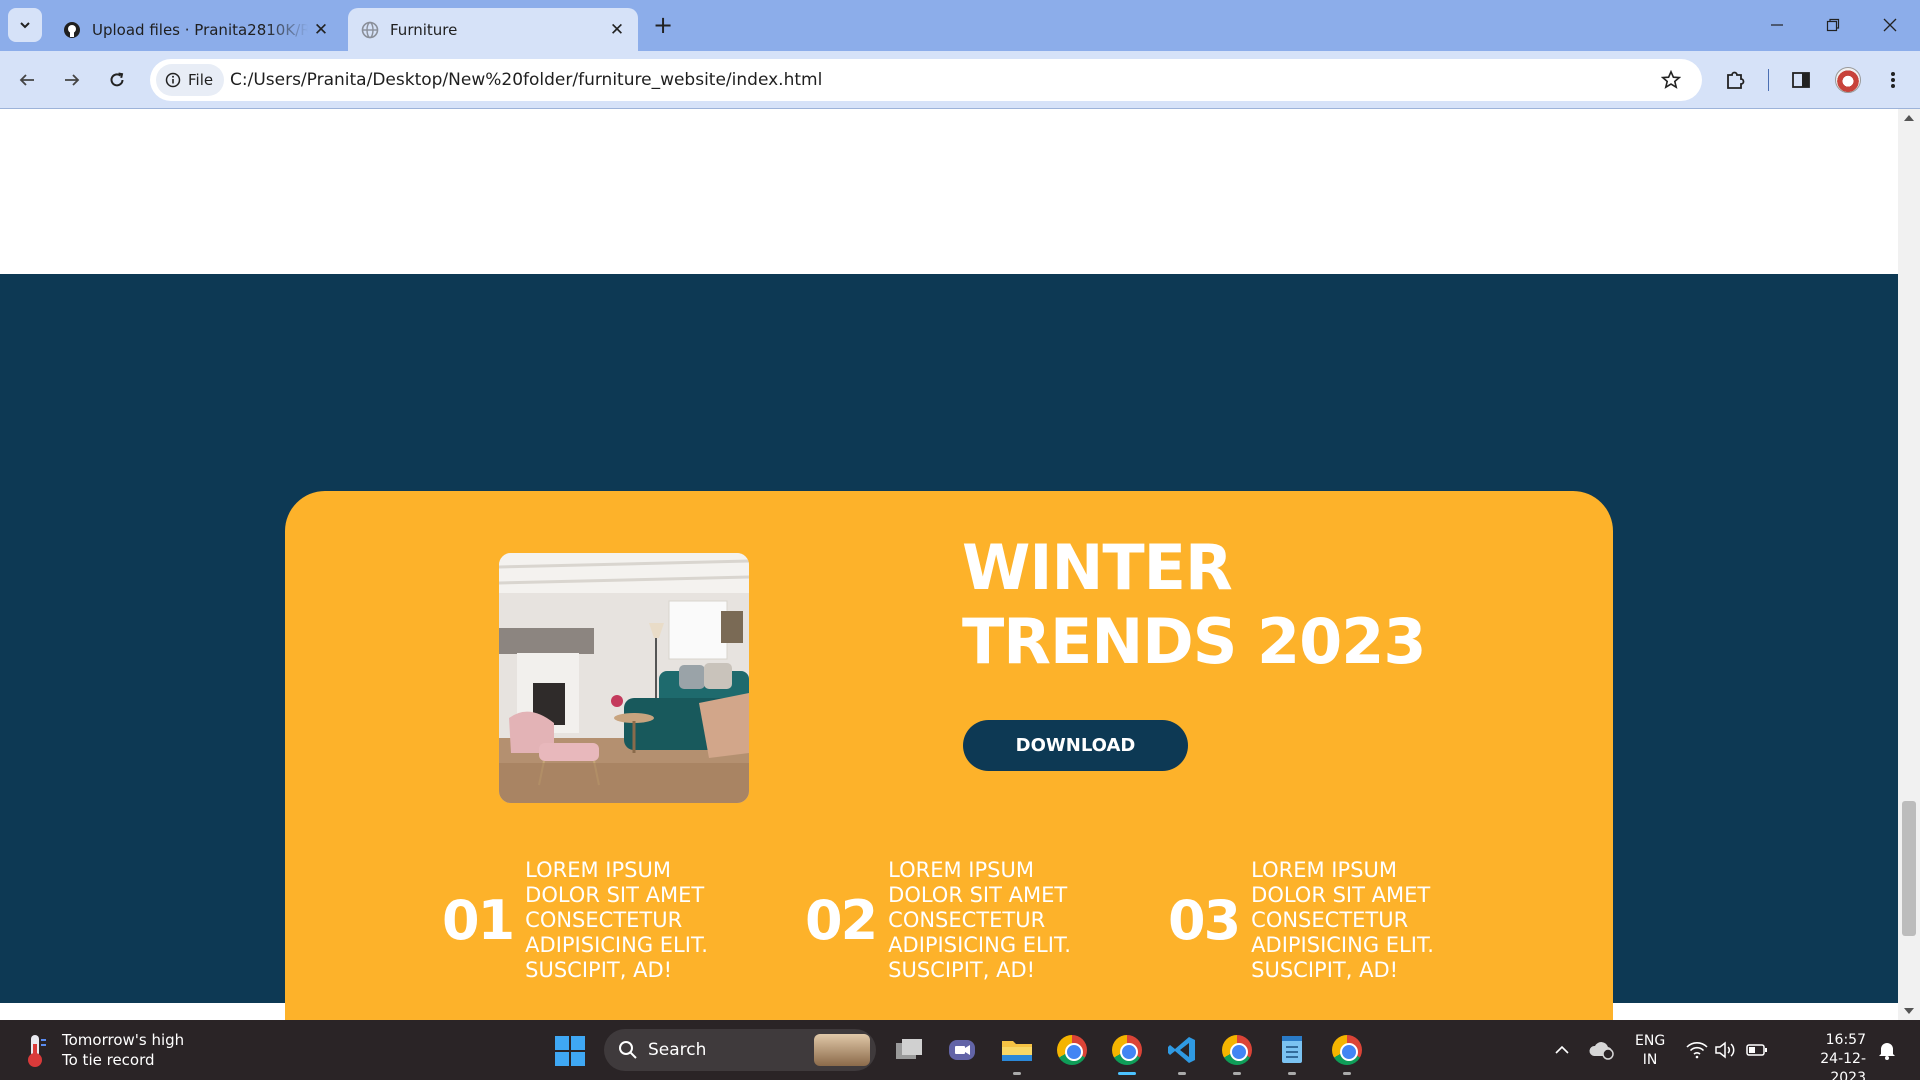 The width and height of the screenshot is (1920, 1088). Describe the element at coordinates (1845, 1040) in the screenshot. I see `clock-time: 16:57` at that location.